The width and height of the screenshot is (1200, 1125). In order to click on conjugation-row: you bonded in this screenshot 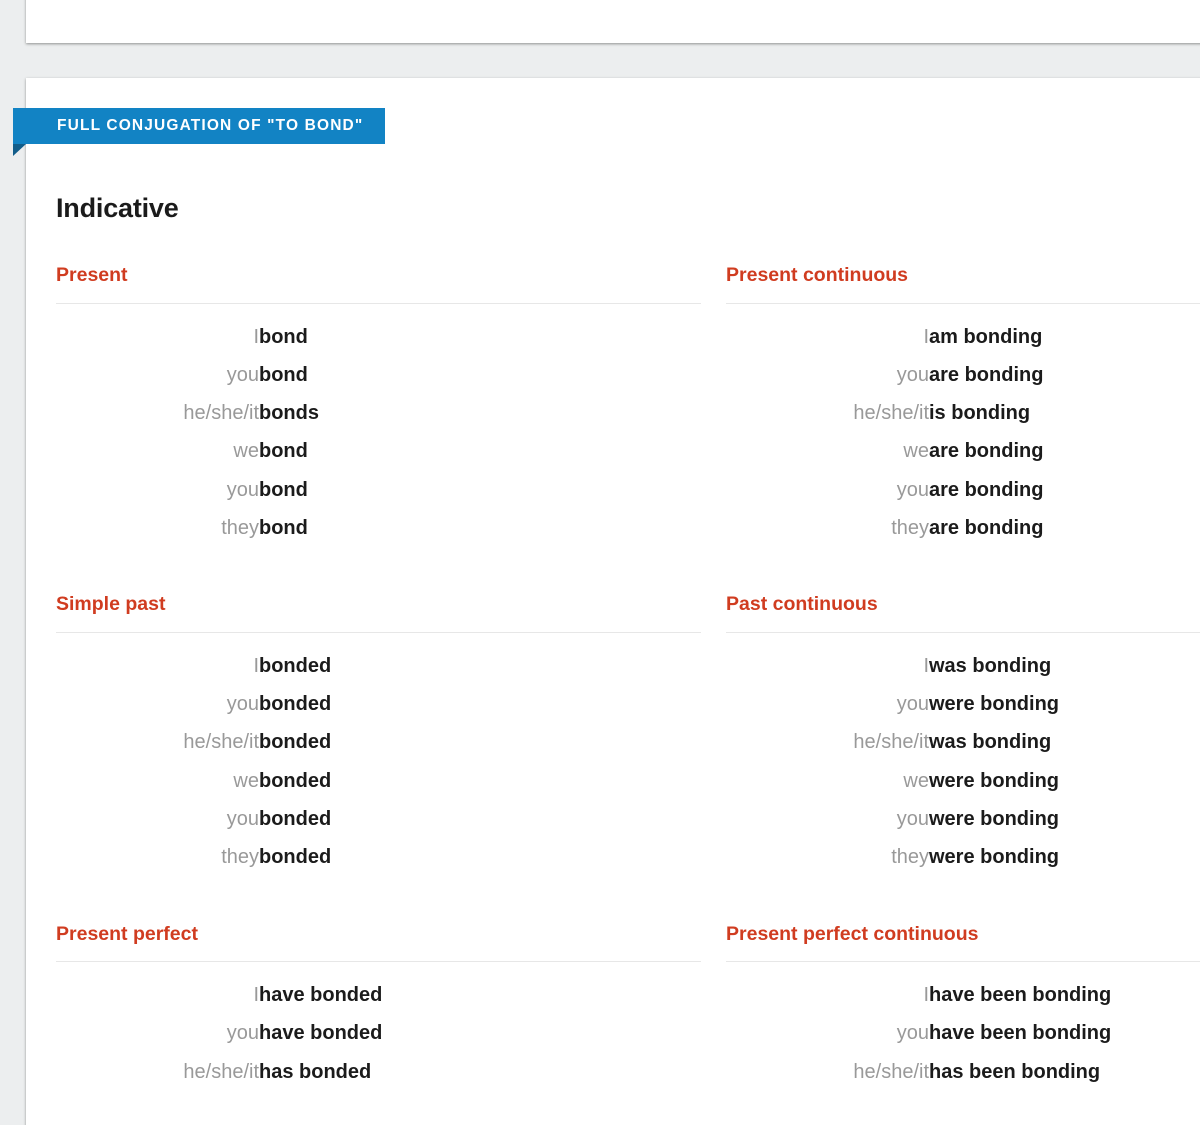, I will do `click(224, 819)`.